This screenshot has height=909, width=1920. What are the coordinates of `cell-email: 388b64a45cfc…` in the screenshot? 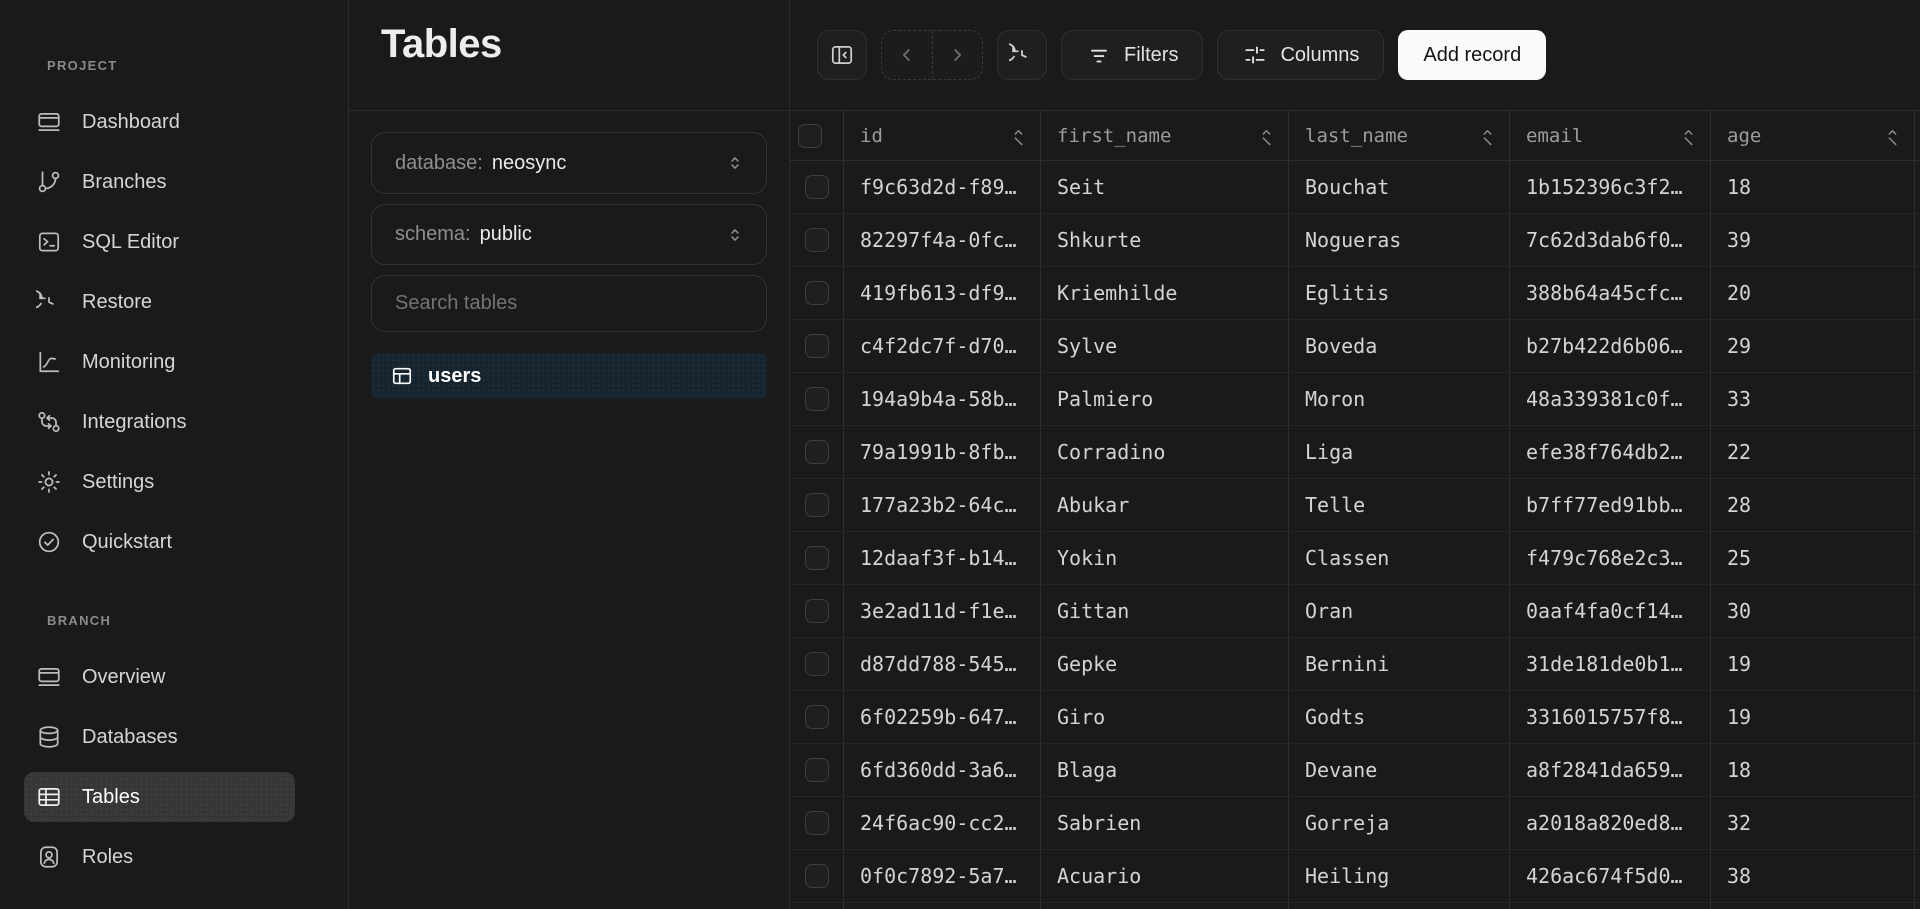 It's located at (1610, 293).